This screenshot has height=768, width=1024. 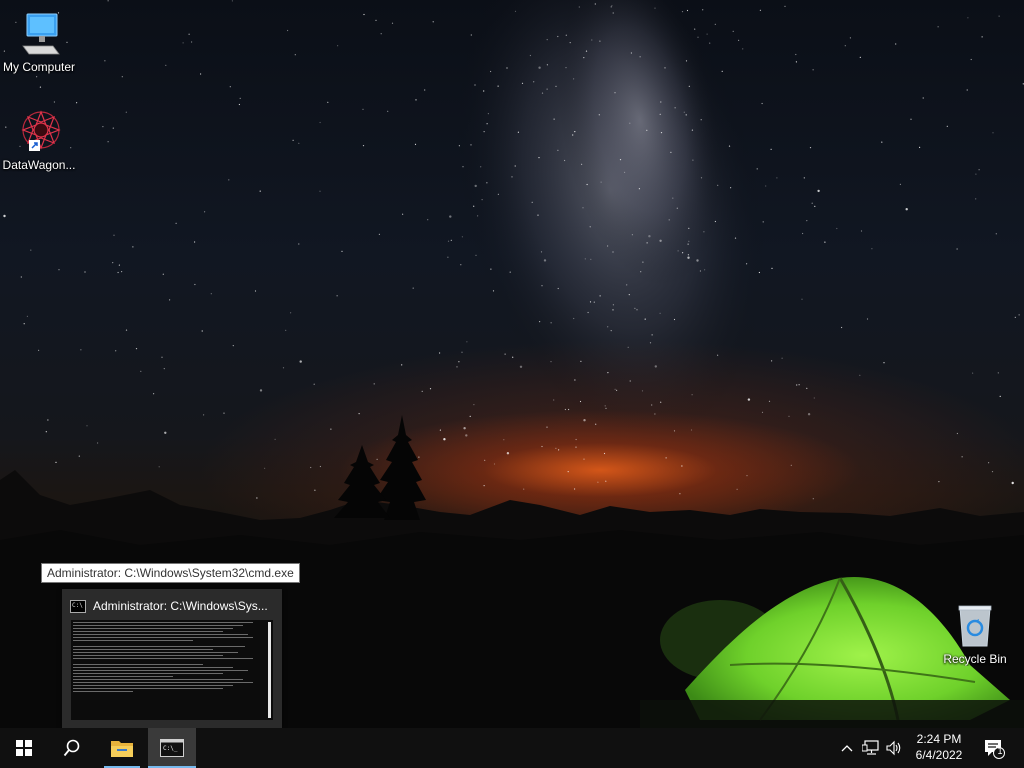 I want to click on action-center-button: 1, so click(x=993, y=748).